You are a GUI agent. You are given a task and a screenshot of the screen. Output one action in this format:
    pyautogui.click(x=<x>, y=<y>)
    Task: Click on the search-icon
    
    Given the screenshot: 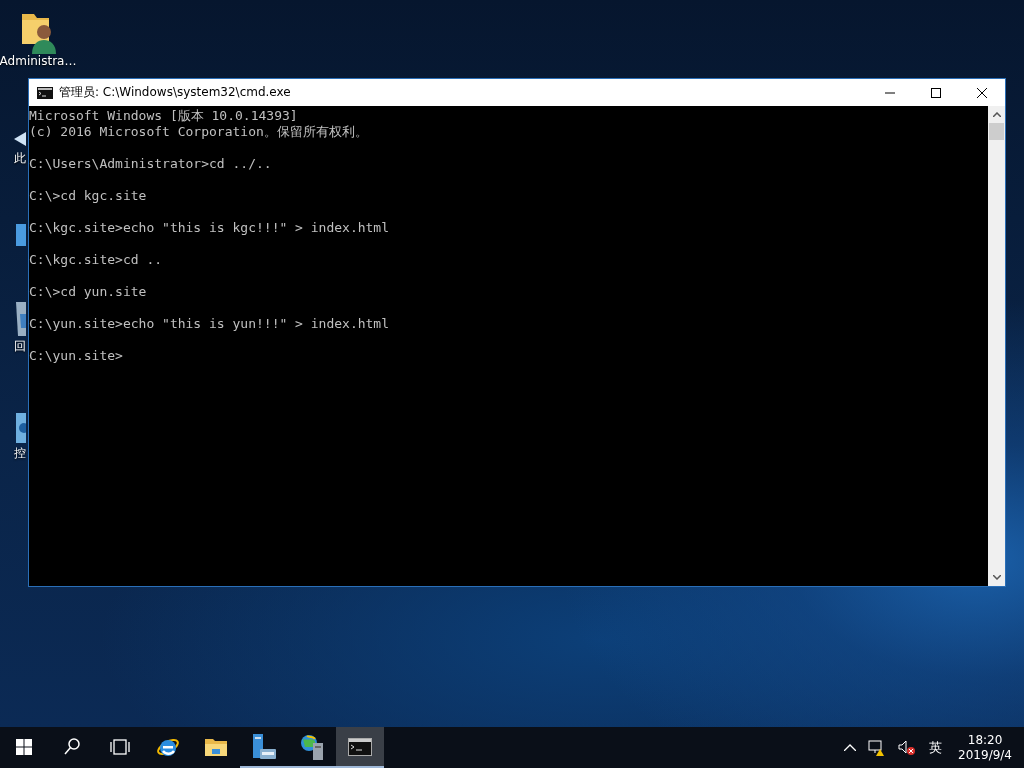 What is the action you would take?
    pyautogui.click(x=72, y=746)
    